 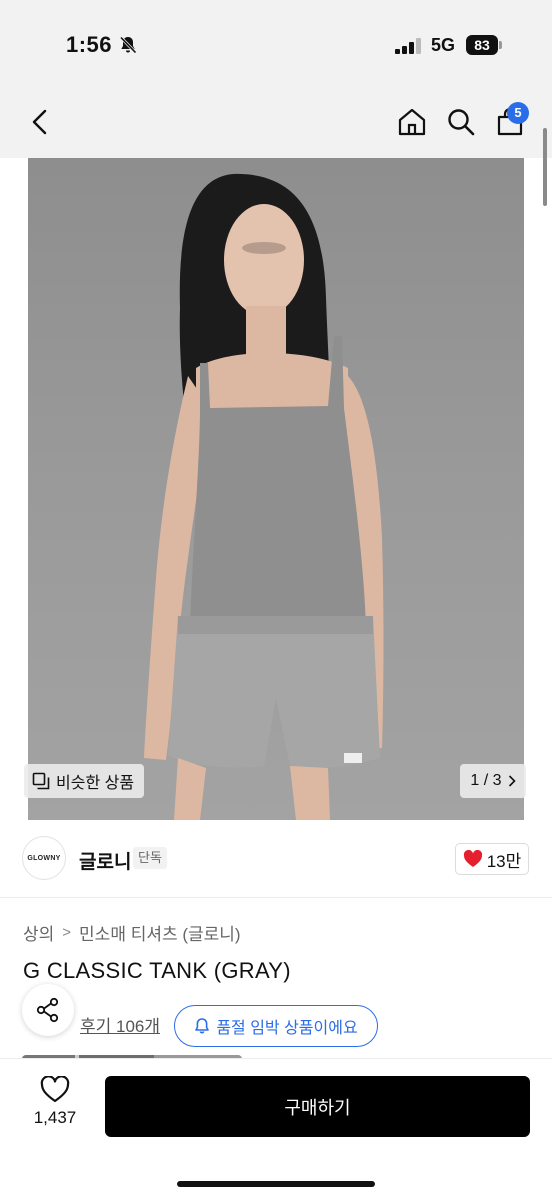 What do you see at coordinates (202, 1026) in the screenshot?
I see `bell-icon` at bounding box center [202, 1026].